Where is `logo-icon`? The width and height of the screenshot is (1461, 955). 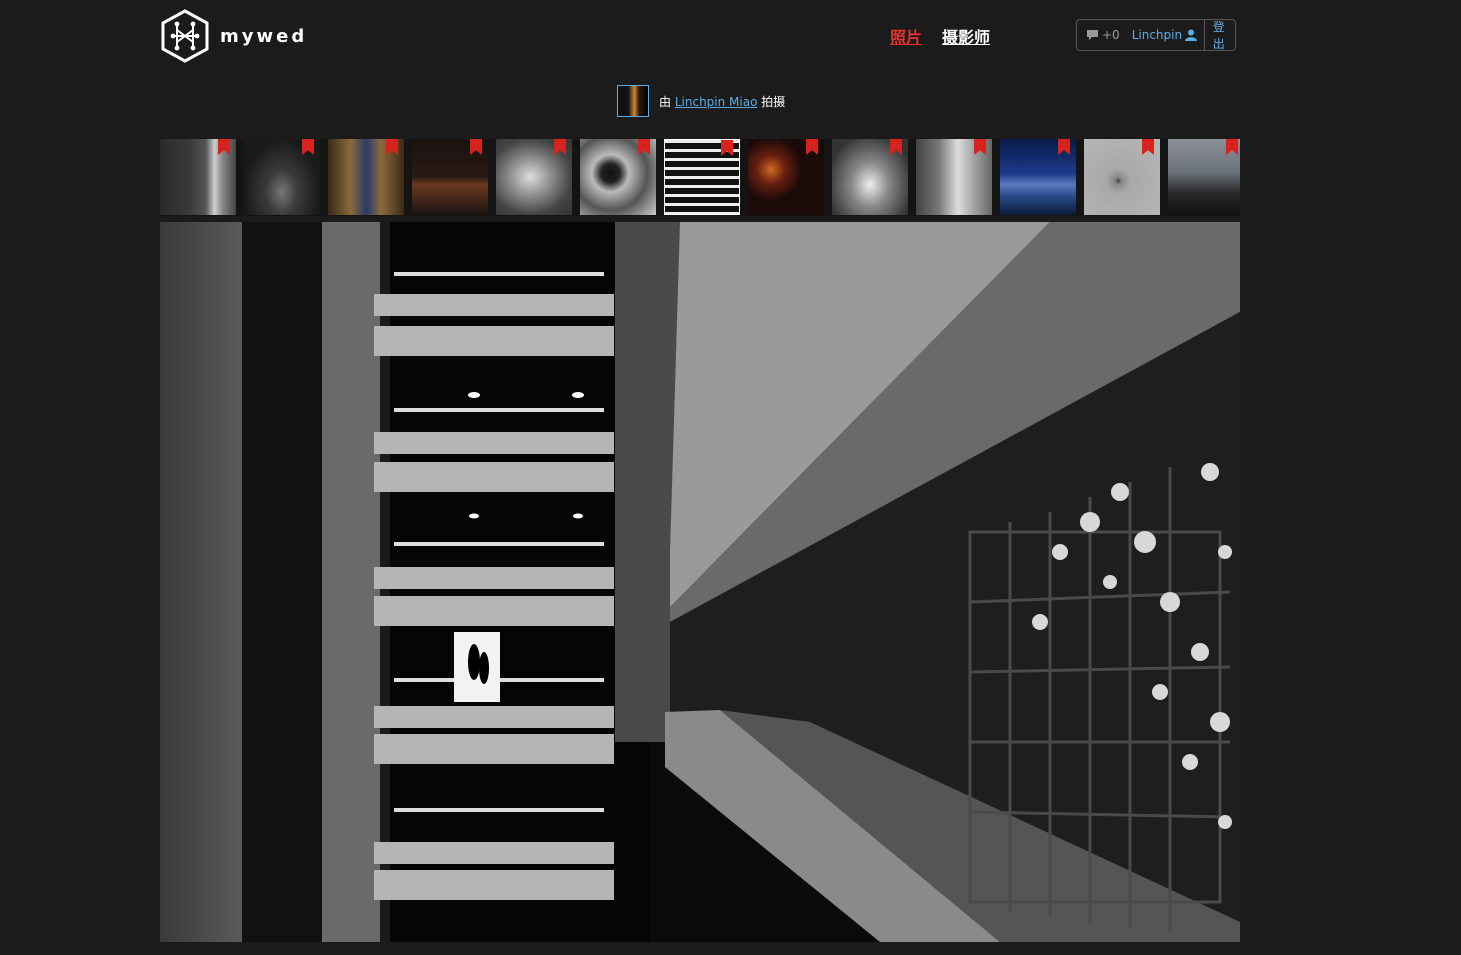
logo-icon is located at coordinates (185, 36).